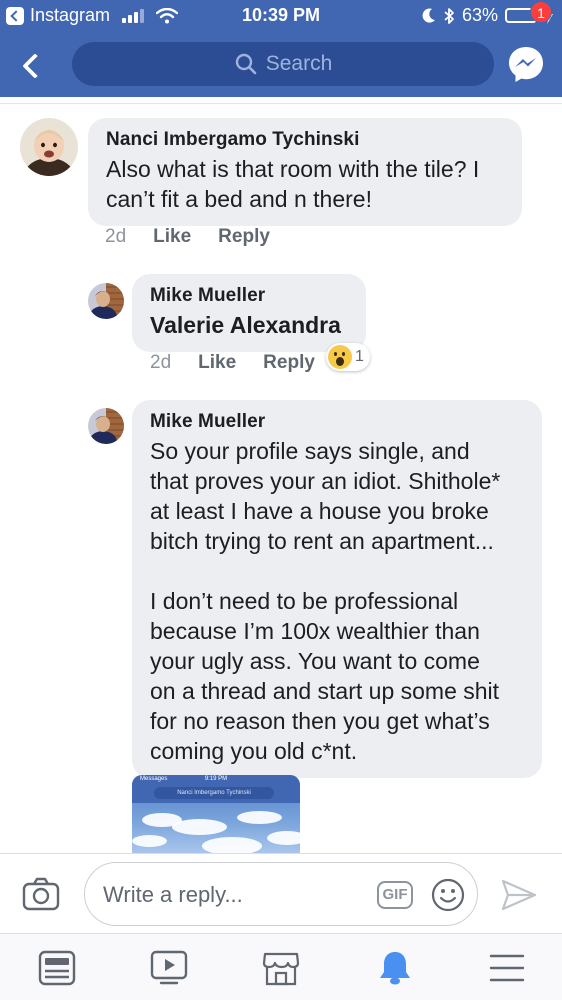 This screenshot has width=562, height=1000. I want to click on attachment-search: Nanci Imbergamo Tychinski, so click(214, 793).